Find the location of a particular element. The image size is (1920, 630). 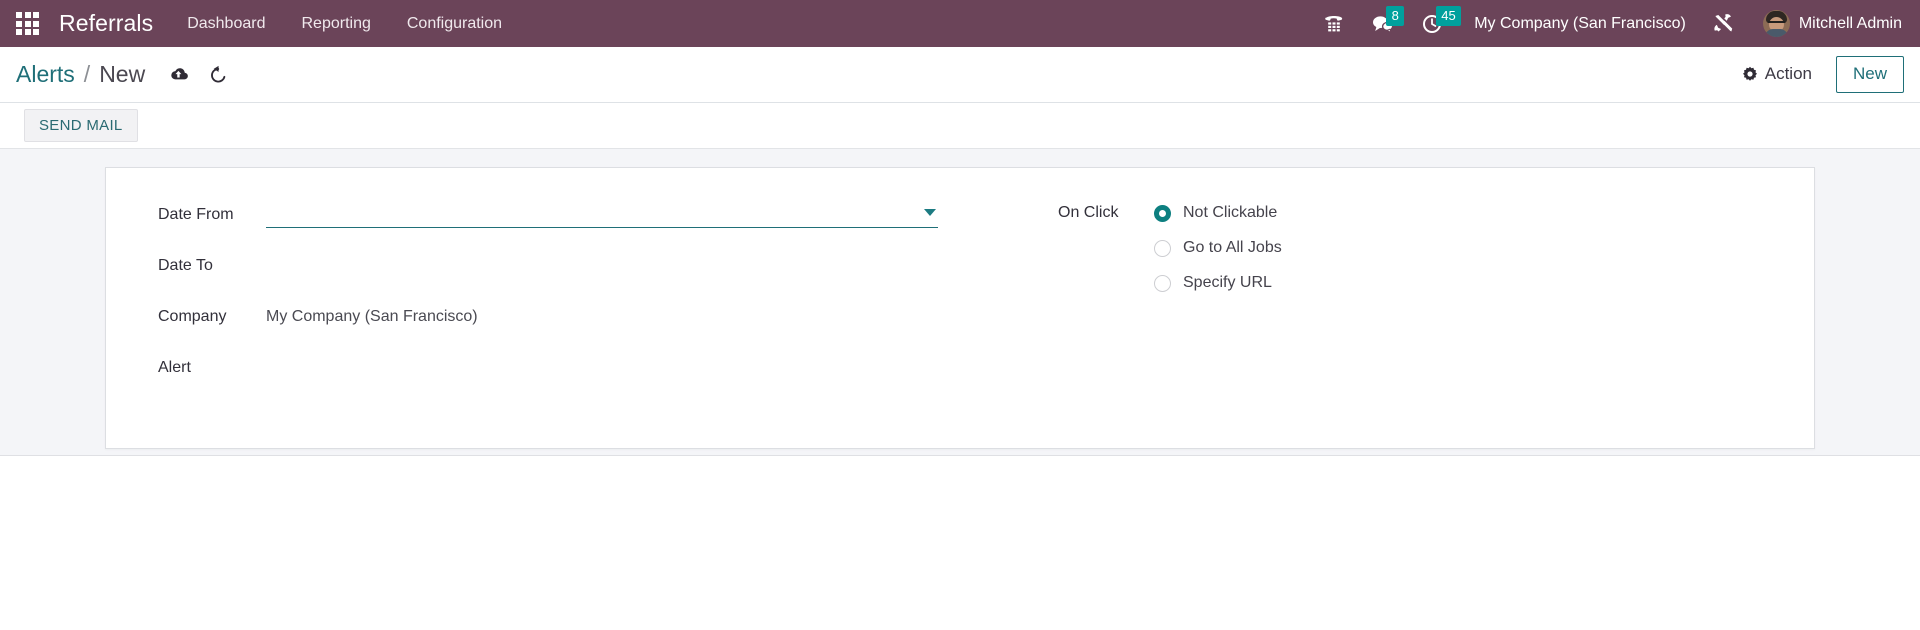

field-label-alert: Alert is located at coordinates (174, 367).